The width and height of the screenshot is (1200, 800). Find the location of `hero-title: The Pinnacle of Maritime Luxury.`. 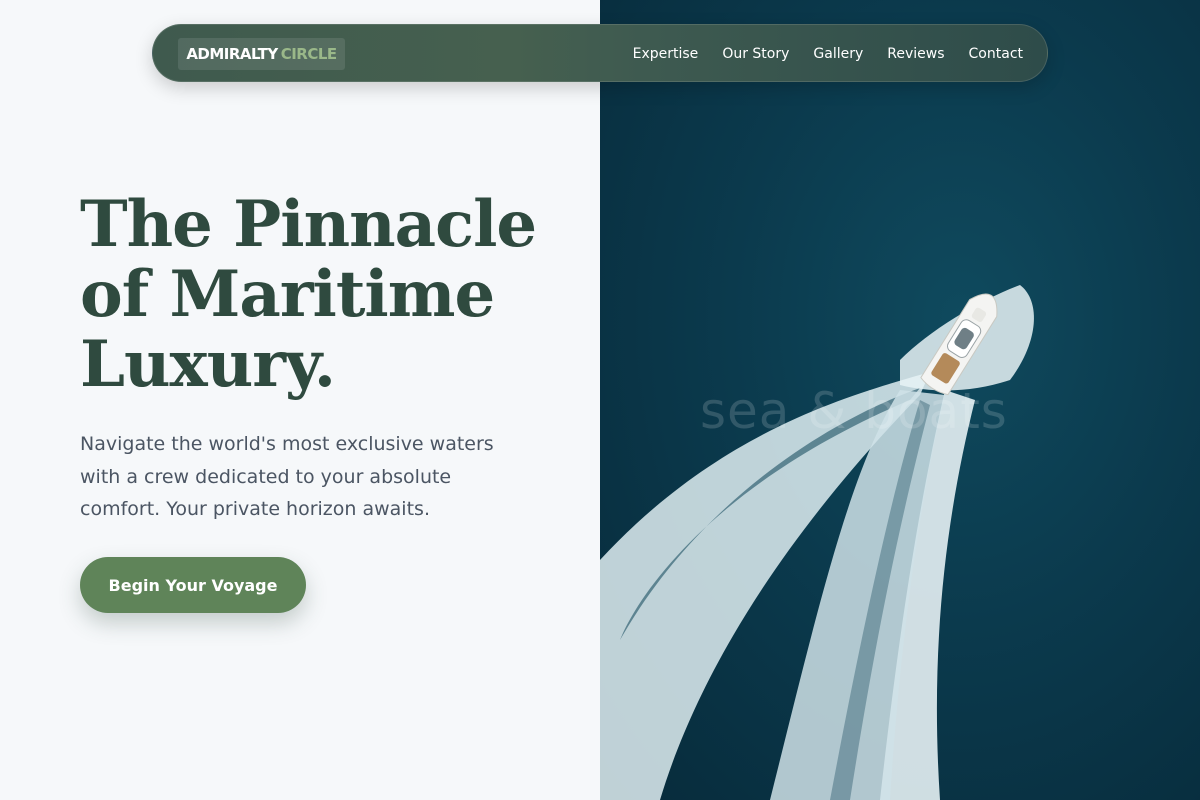

hero-title: The Pinnacle of Maritime Luxury. is located at coordinates (330, 295).